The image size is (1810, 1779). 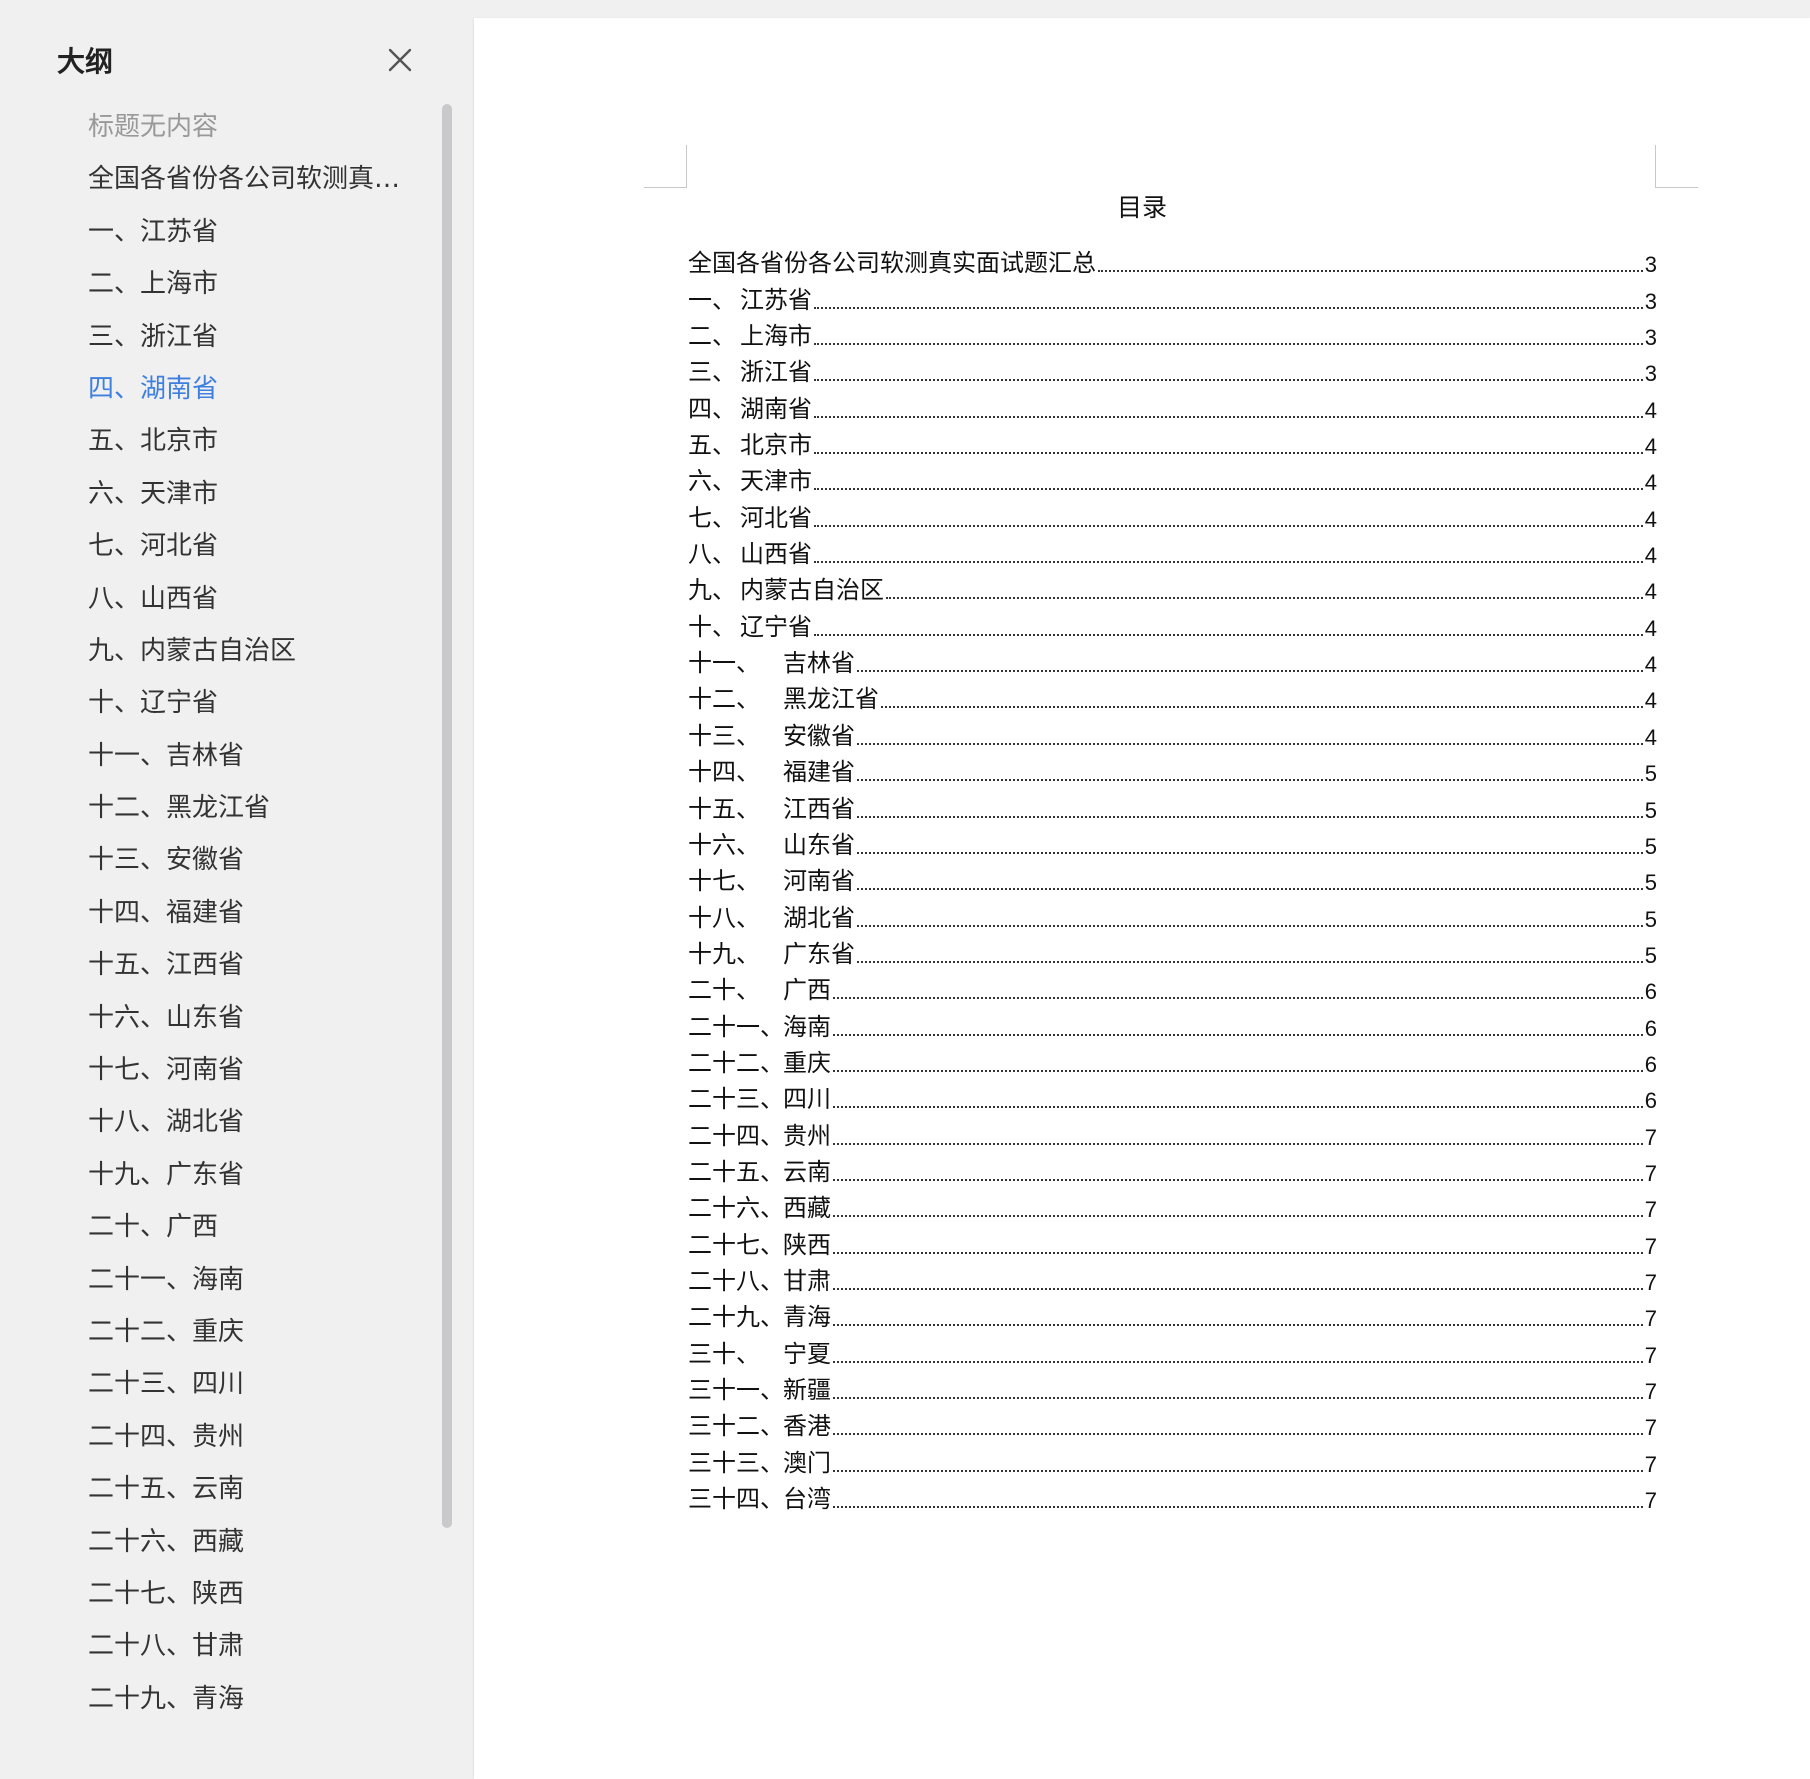 I want to click on toc-entry: 二十七、 陕西 7, so click(x=1172, y=1241).